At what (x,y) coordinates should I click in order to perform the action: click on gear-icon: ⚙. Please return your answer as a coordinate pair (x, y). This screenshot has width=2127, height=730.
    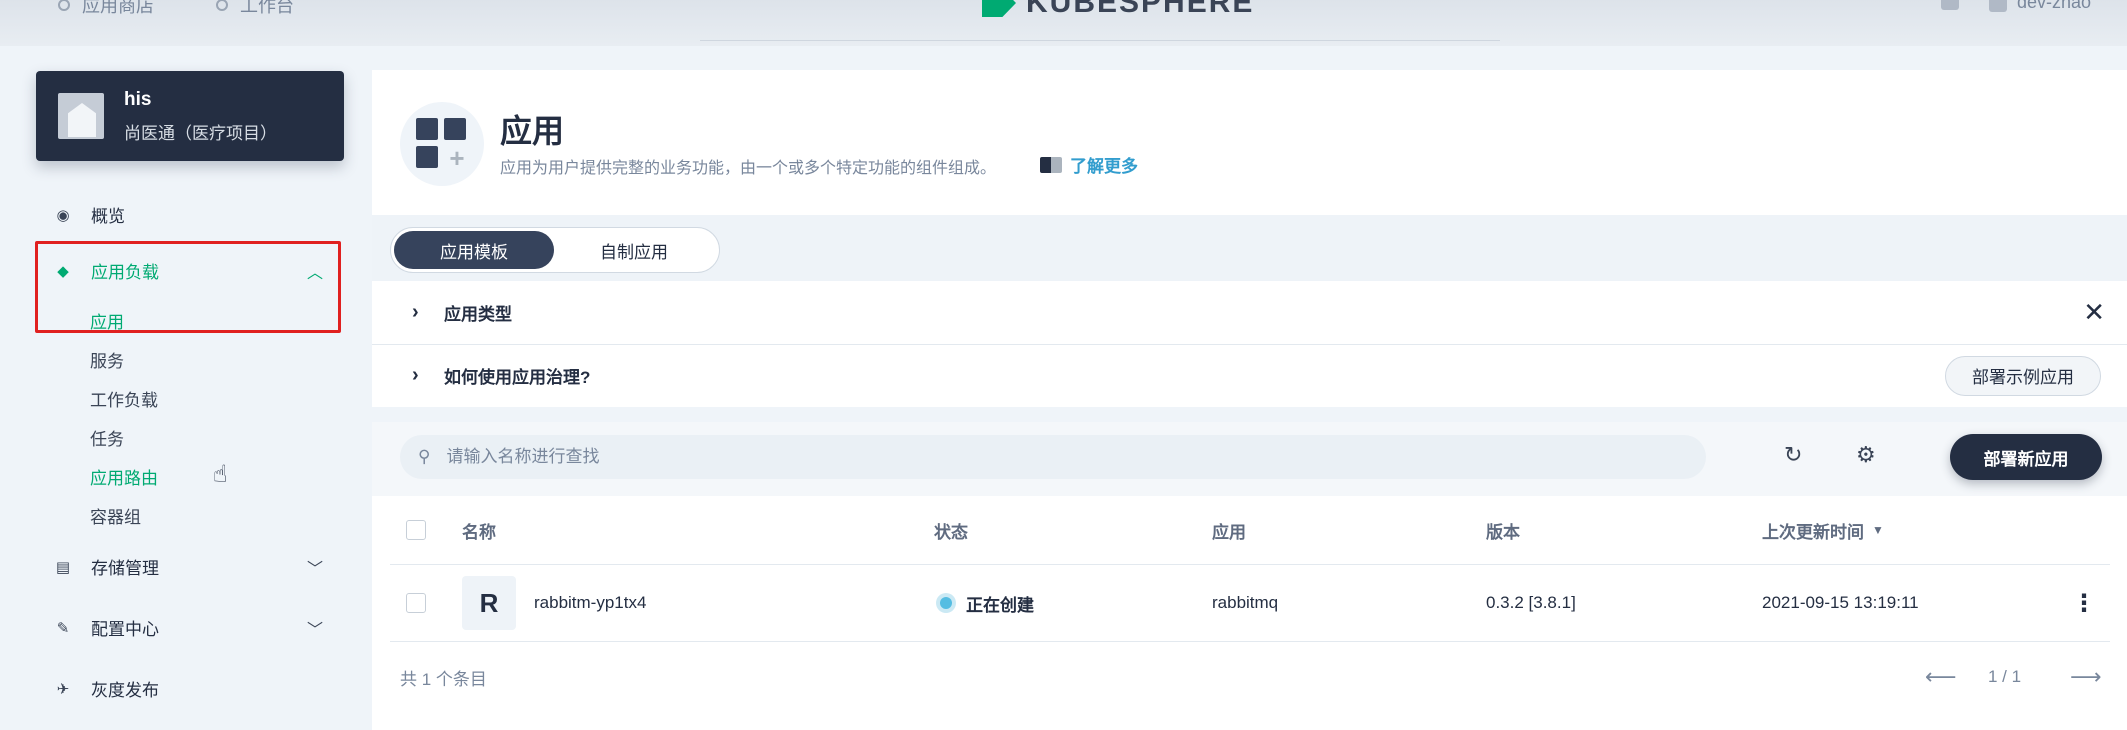
    Looking at the image, I should click on (1866, 455).